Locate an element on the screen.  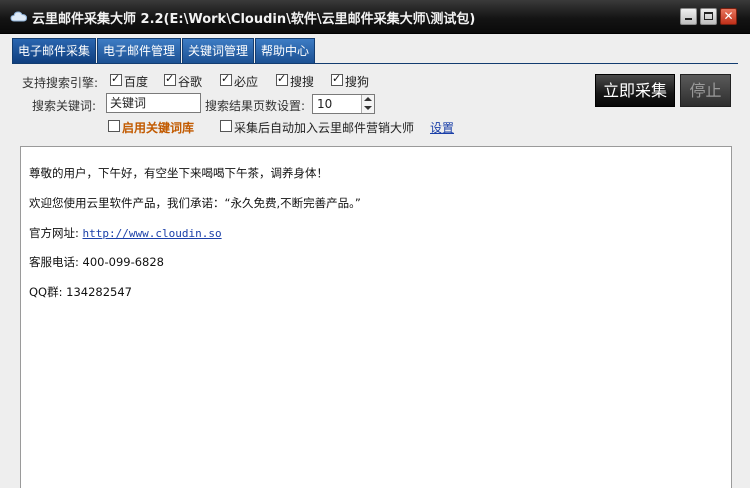
settings-link: 设置 is located at coordinates (442, 127).